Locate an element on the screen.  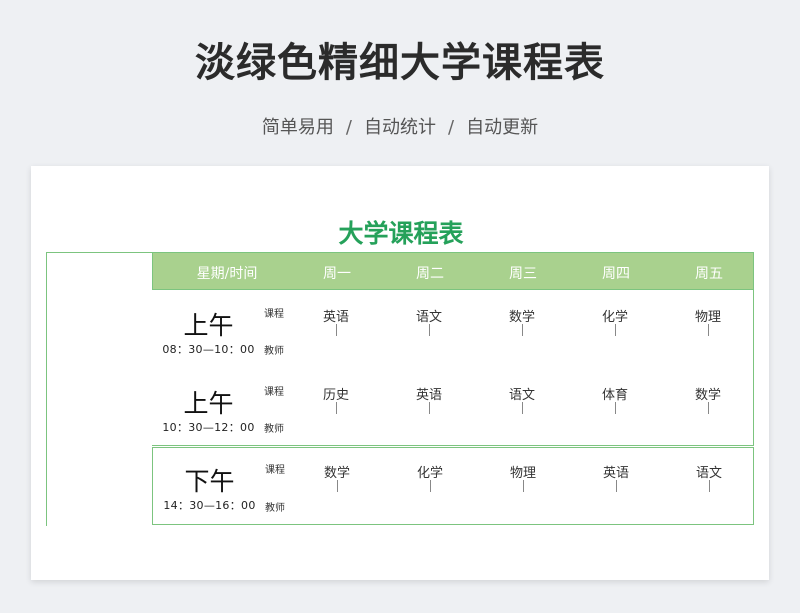
page-subtitle: 简单易用 / 自动统计 / 自动更新 is located at coordinates (400, 126).